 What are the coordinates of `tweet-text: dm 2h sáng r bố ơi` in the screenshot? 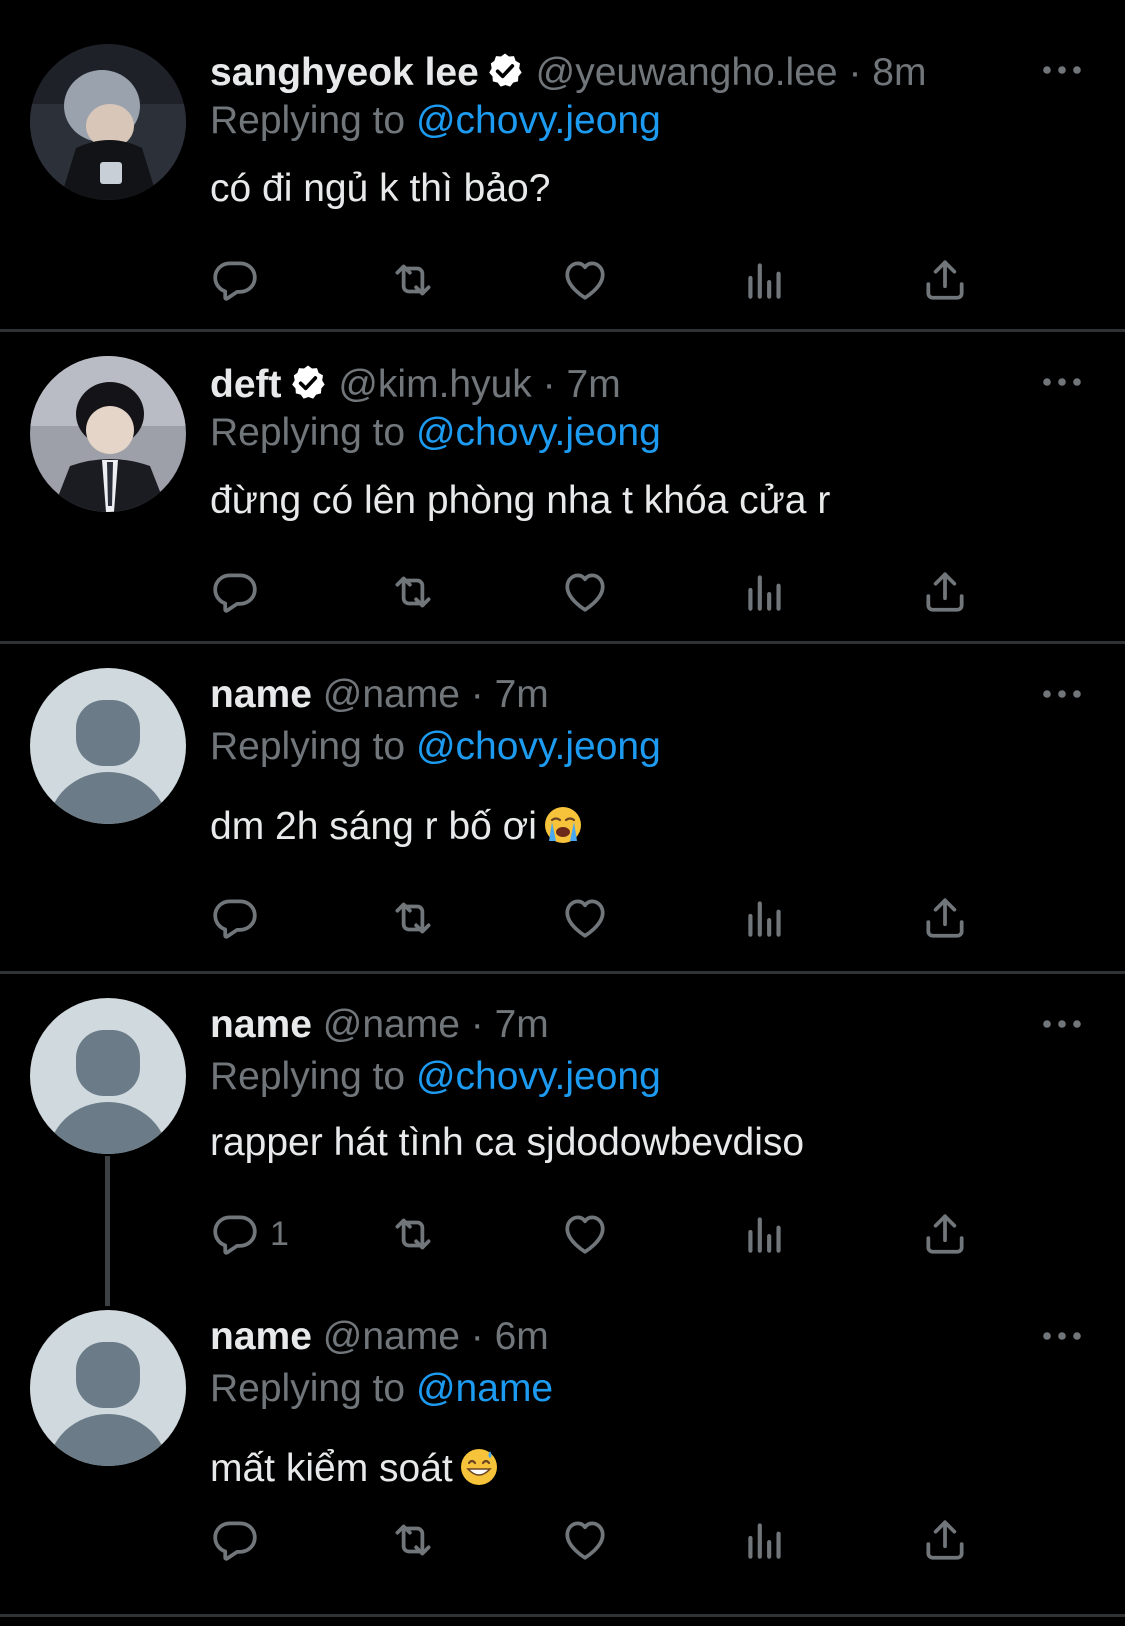 It's located at (396, 827).